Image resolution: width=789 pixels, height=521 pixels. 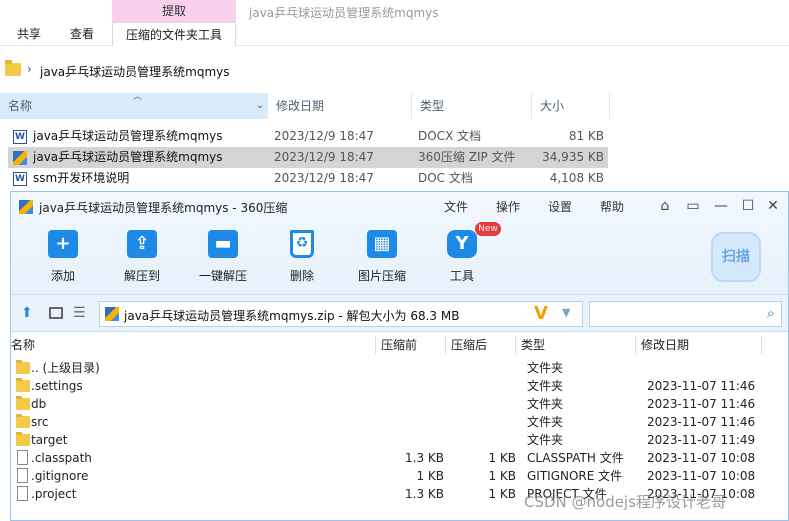 I want to click on archive-row: .. (上级目录) 文件夹, so click(x=399, y=368).